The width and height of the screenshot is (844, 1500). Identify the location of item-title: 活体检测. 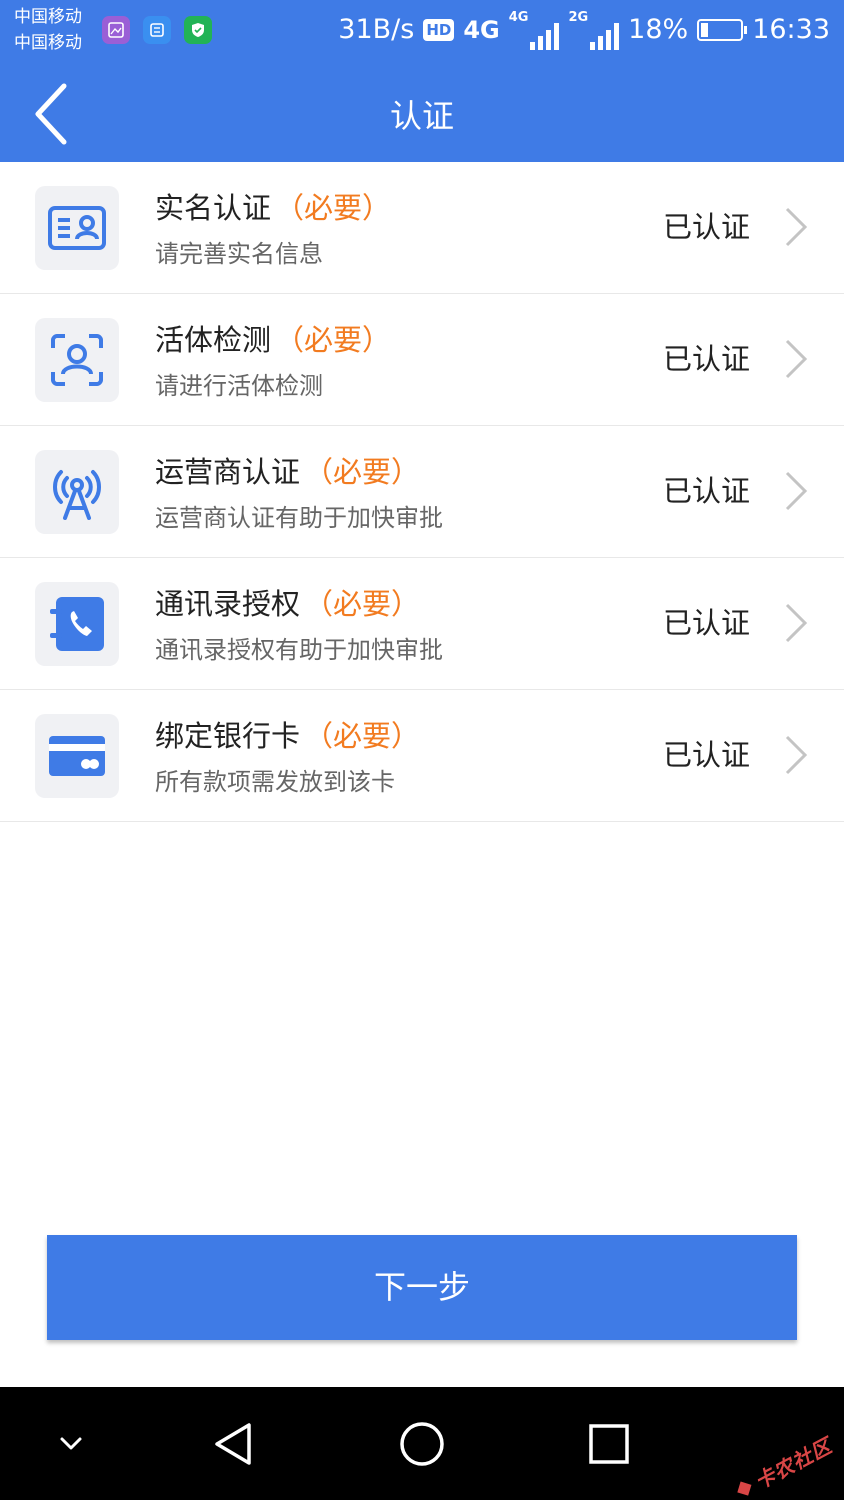
(213, 340).